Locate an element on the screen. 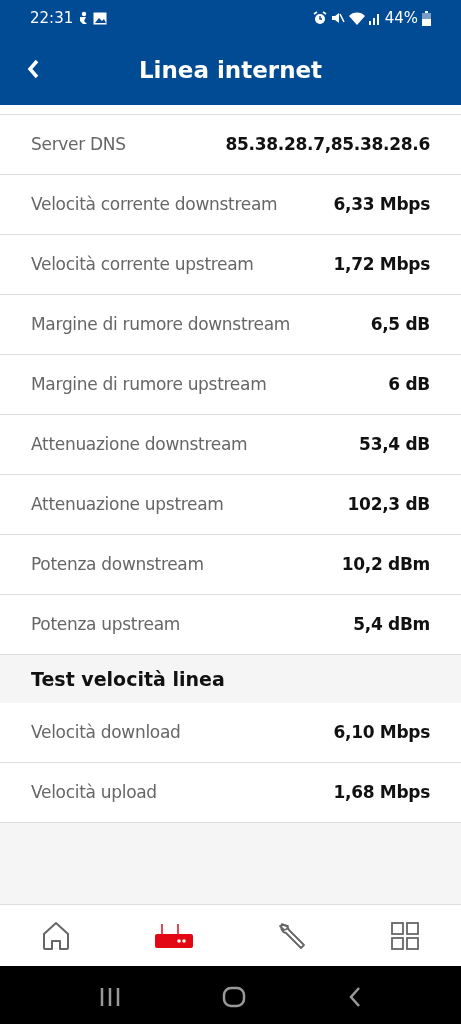  row-value: 5,4 dBm is located at coordinates (391, 624).